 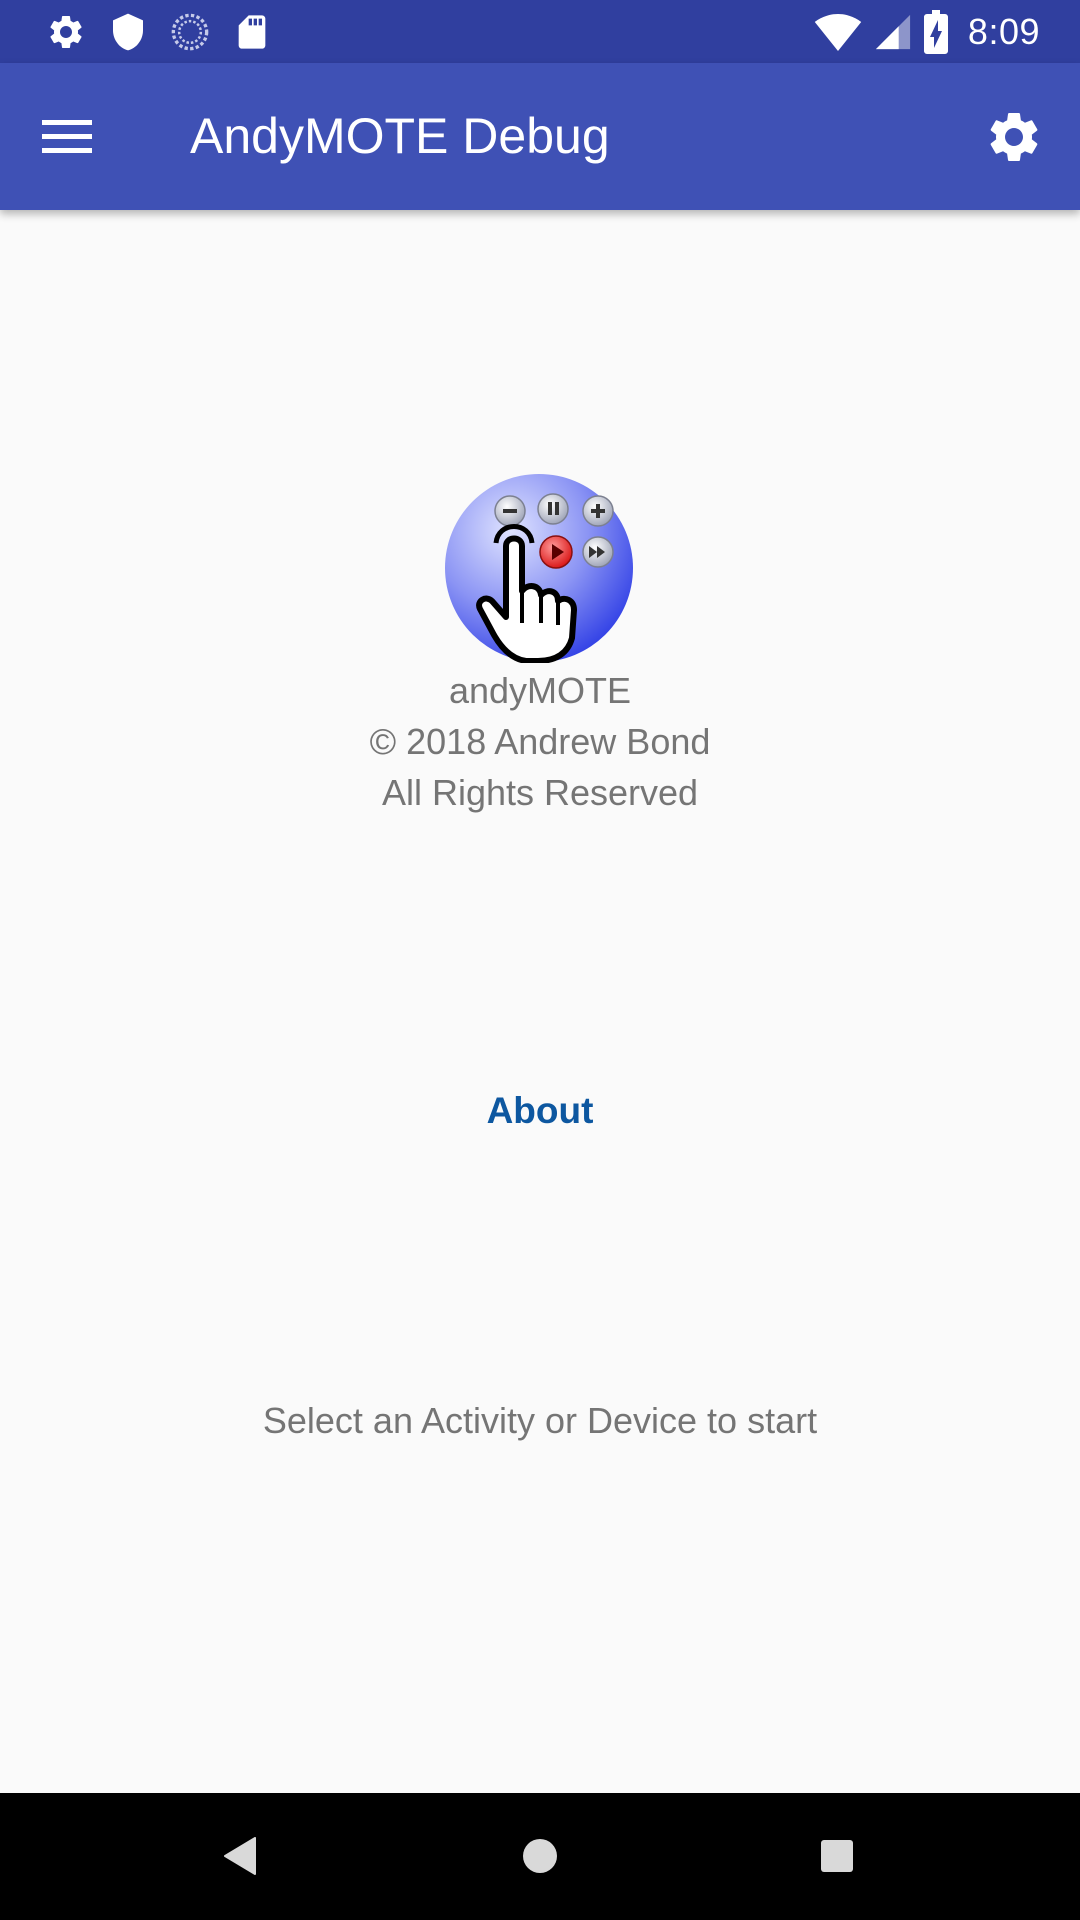 I want to click on settings-button, so click(x=1014, y=137).